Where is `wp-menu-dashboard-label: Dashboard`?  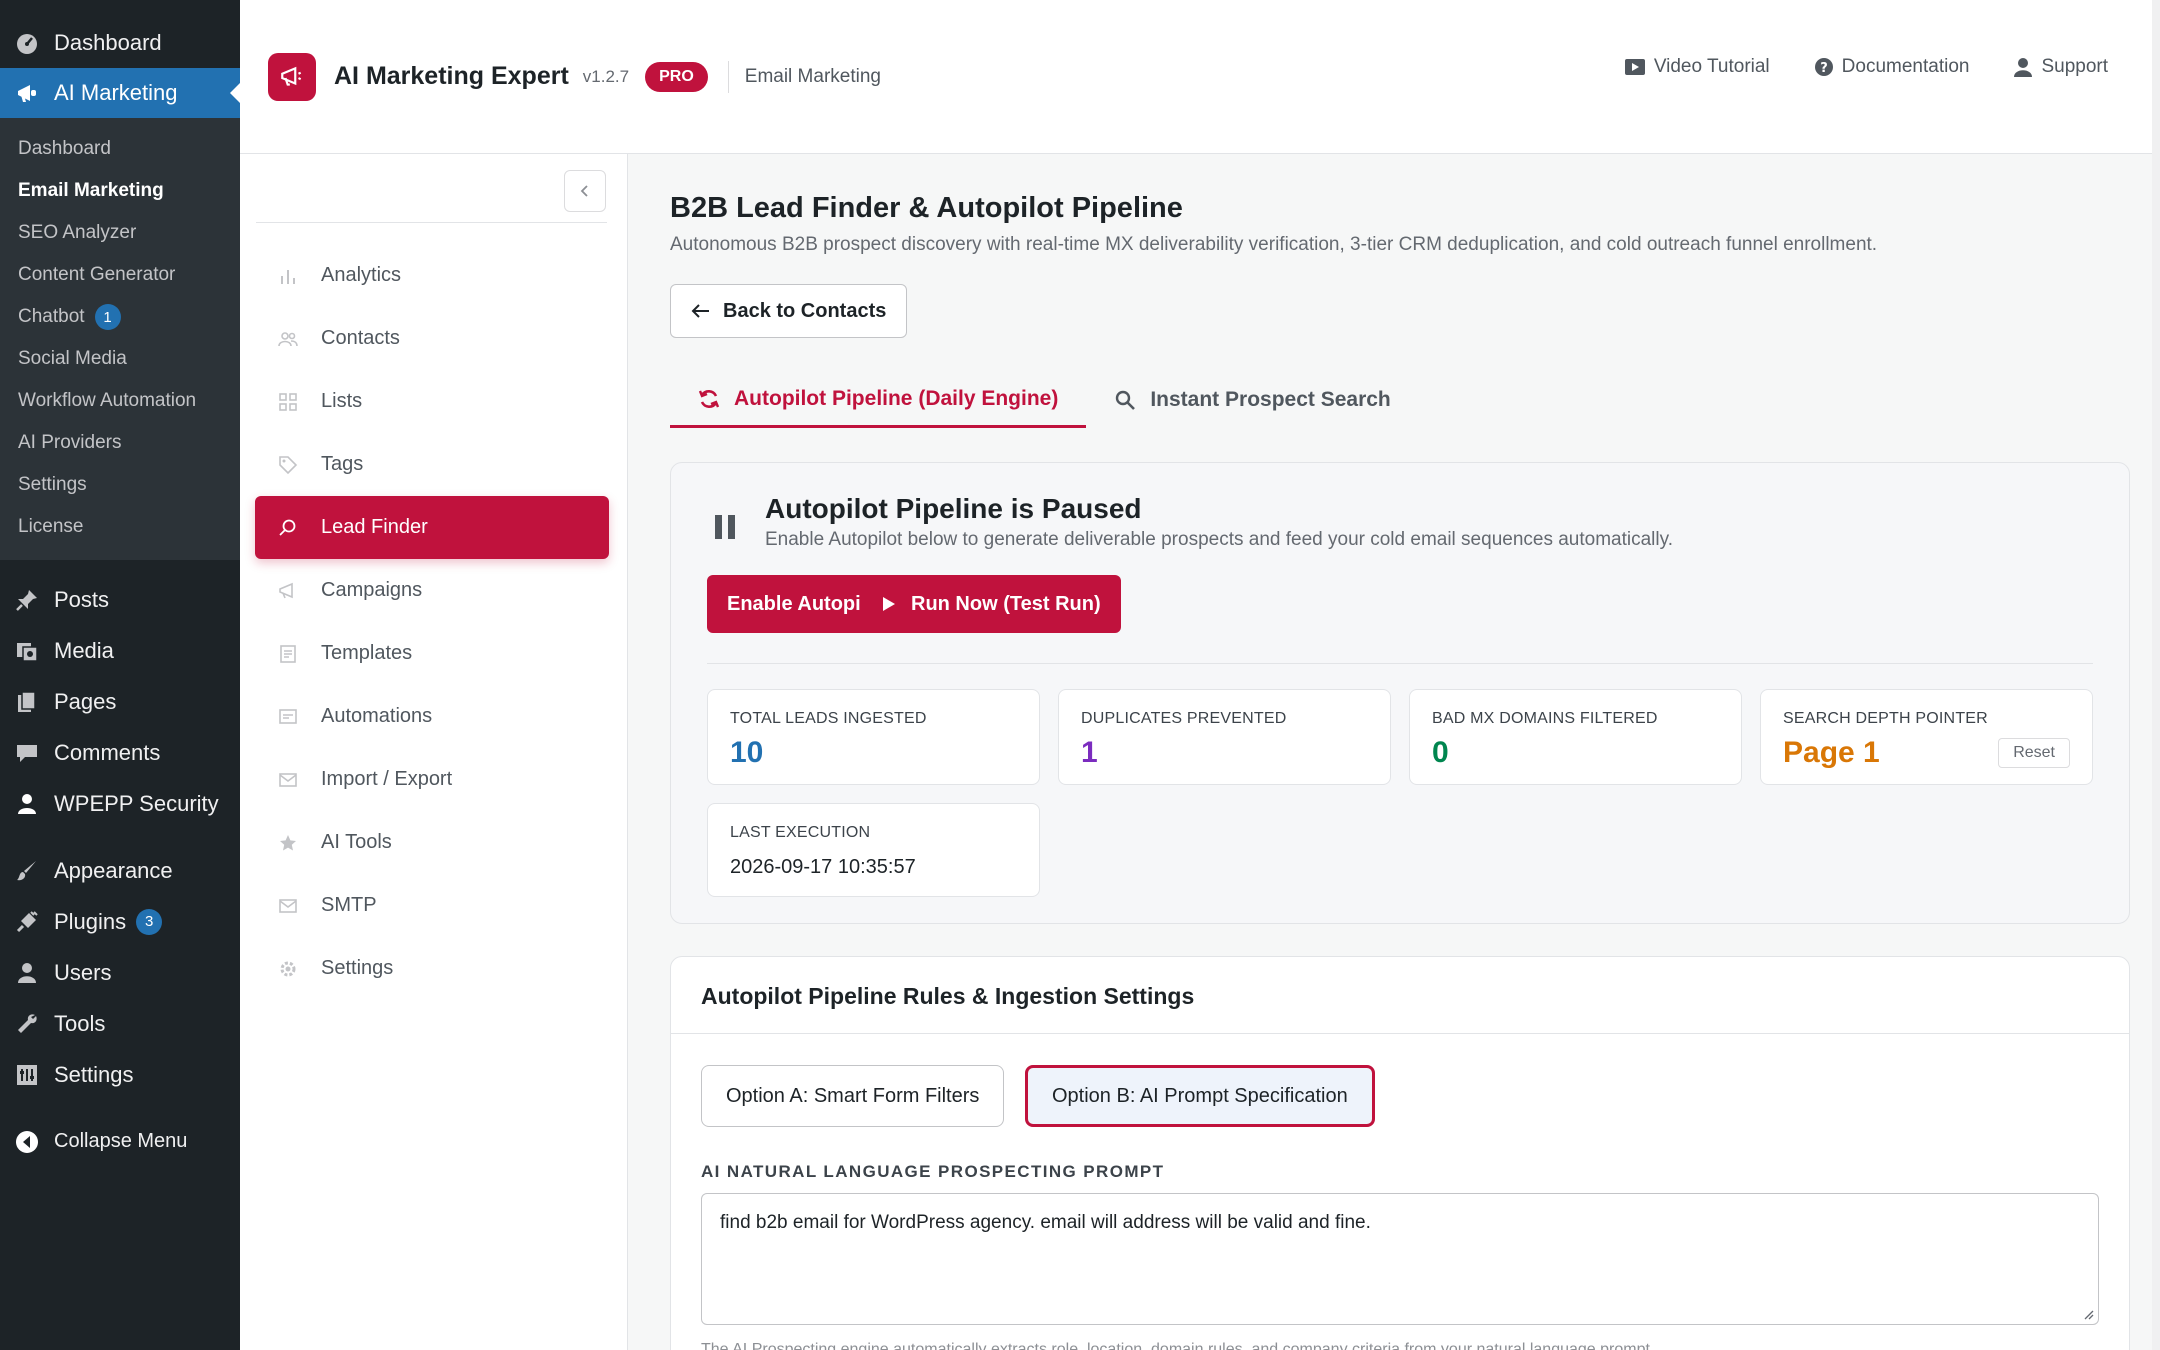
wp-menu-dashboard-label: Dashboard is located at coordinates (108, 42).